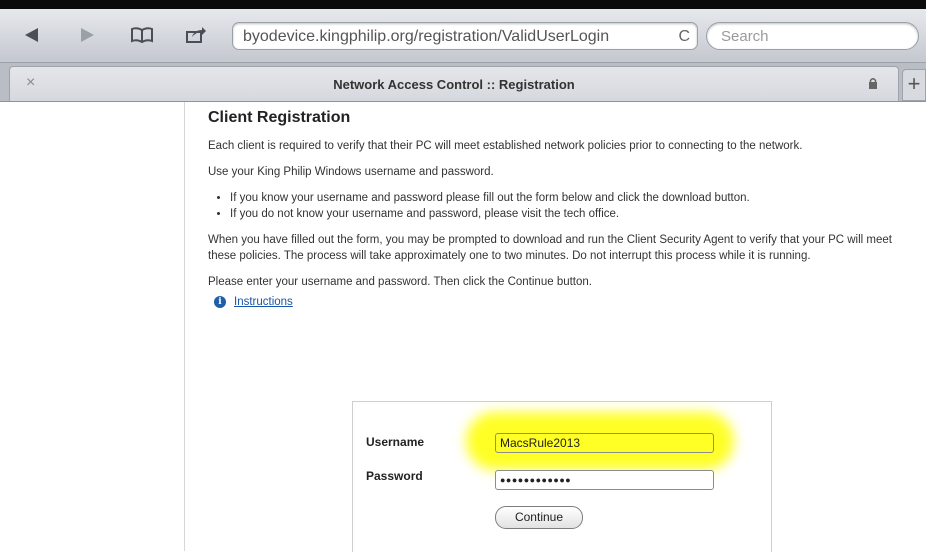 The width and height of the screenshot is (926, 552). I want to click on continue-button: Continue, so click(539, 517).